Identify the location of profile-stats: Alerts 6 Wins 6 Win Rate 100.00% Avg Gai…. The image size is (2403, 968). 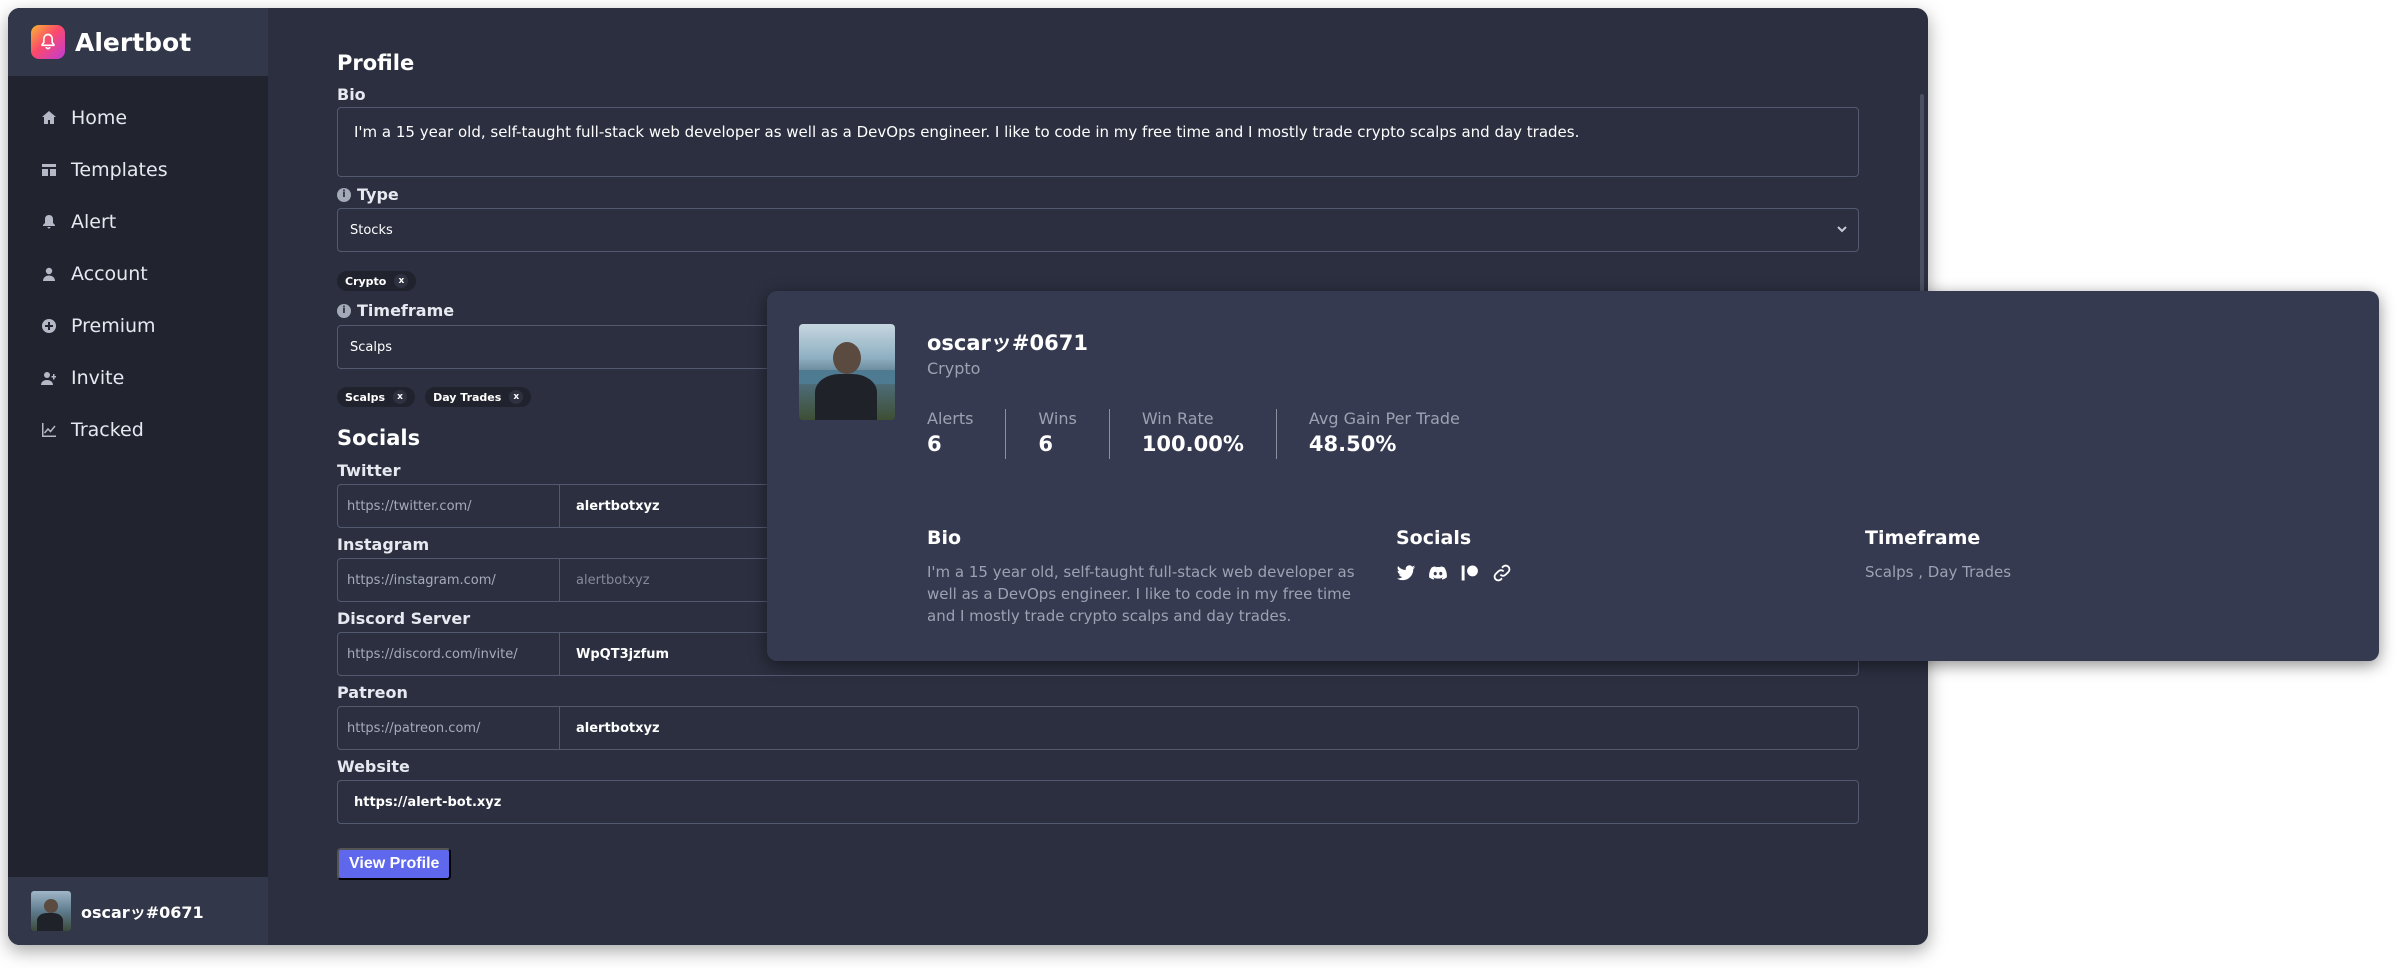
(1225, 434).